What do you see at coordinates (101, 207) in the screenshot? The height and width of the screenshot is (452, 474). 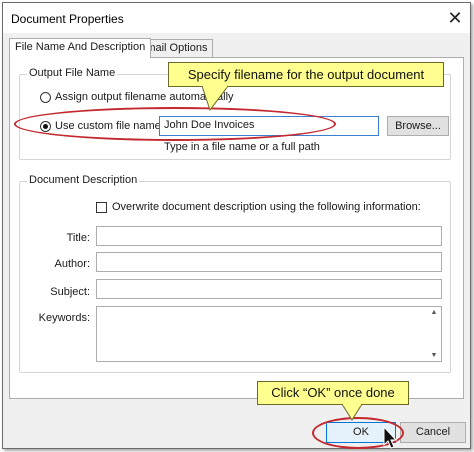 I see `overwrite-description-checkbox` at bounding box center [101, 207].